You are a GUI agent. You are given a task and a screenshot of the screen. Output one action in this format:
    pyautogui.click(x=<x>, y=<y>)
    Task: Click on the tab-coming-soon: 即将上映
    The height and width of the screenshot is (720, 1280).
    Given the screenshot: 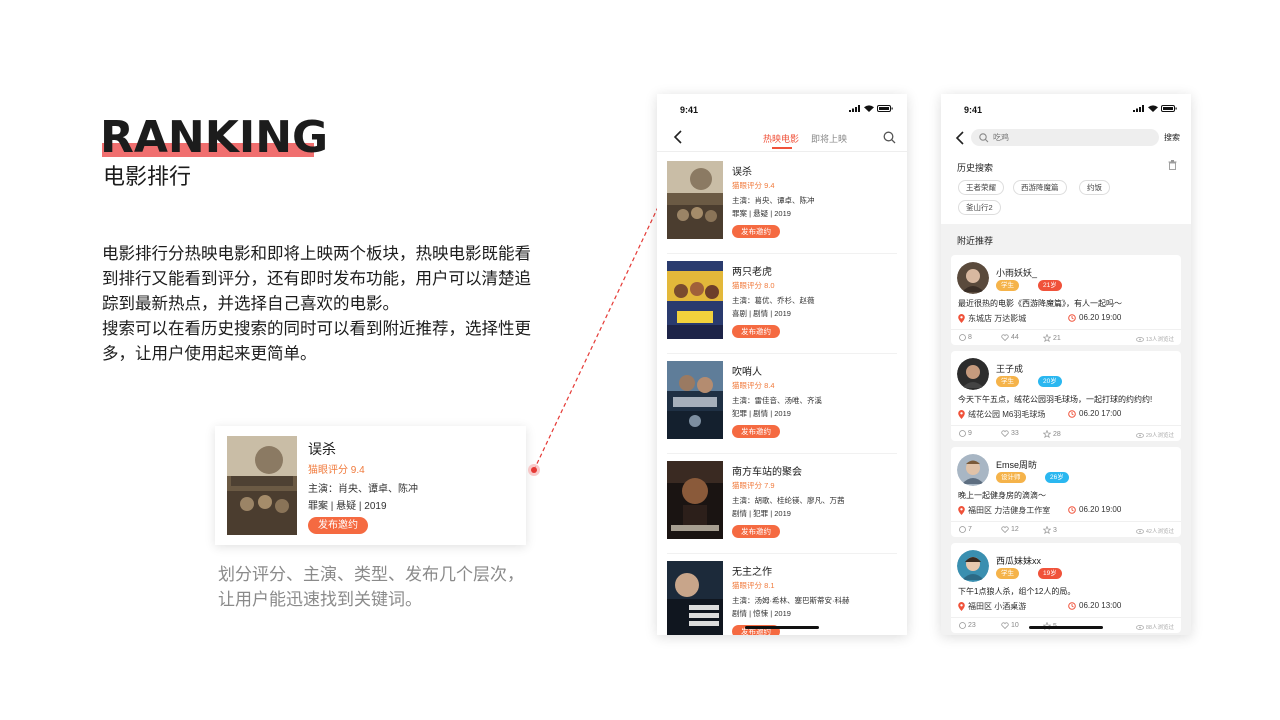 What is the action you would take?
    pyautogui.click(x=829, y=138)
    